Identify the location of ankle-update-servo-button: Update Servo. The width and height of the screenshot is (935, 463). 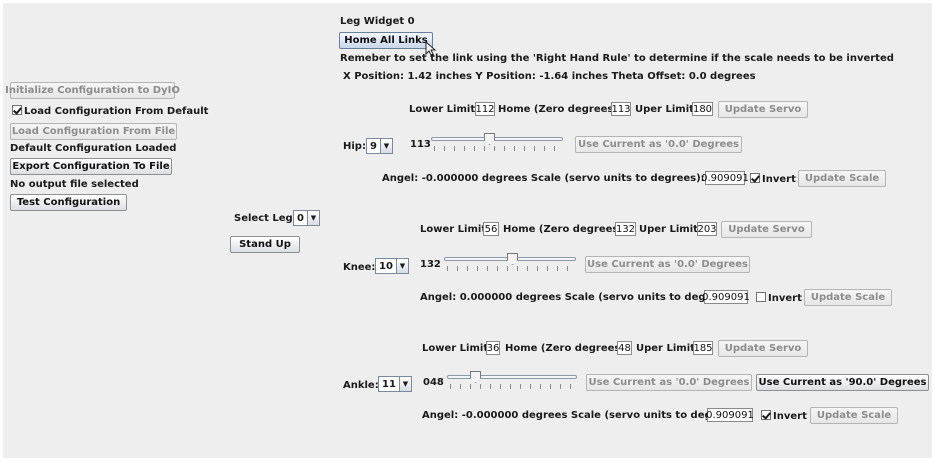
(763, 348).